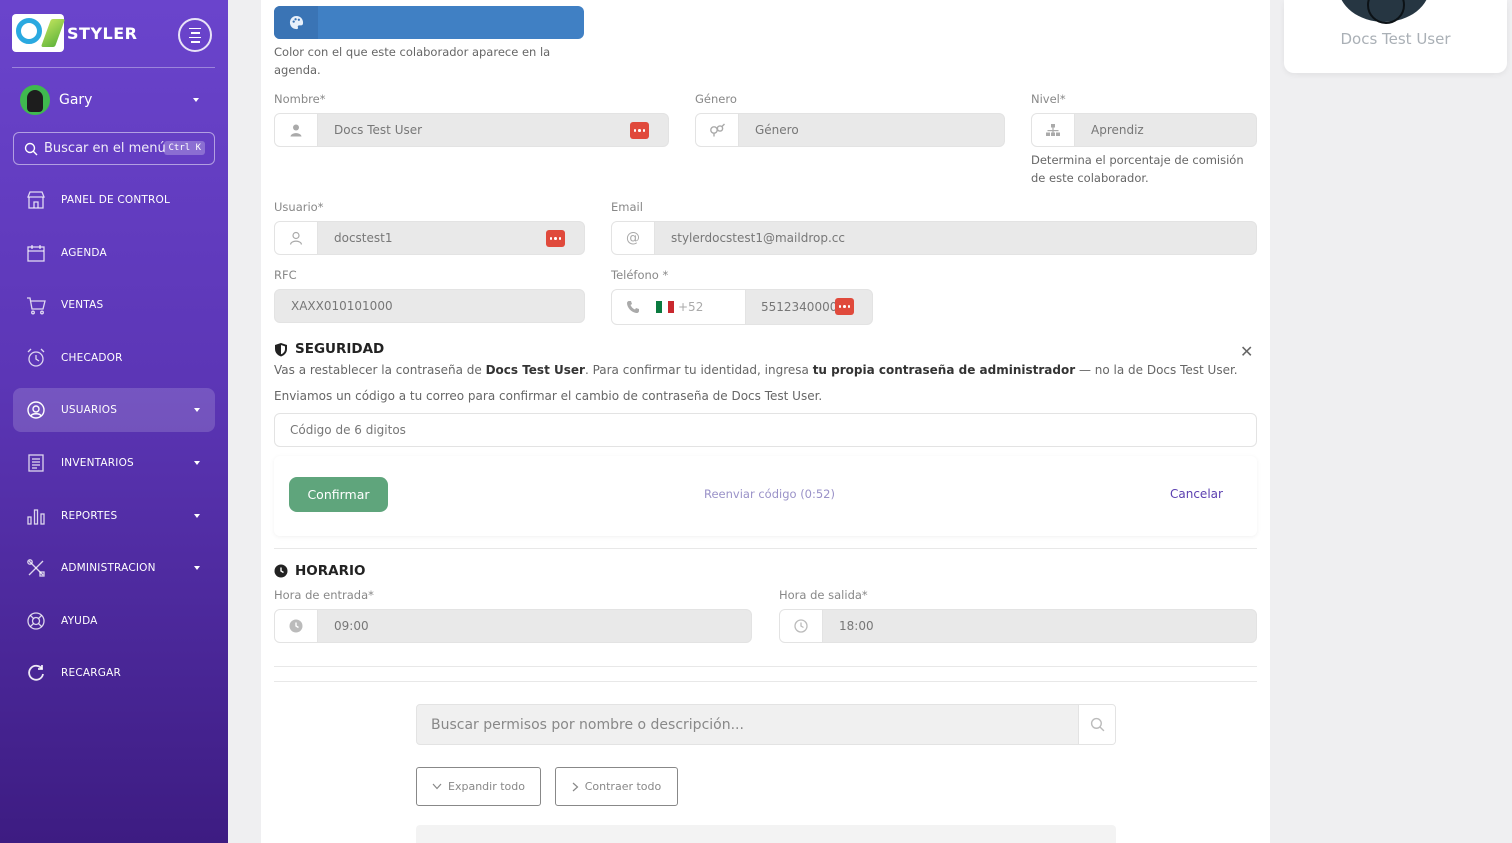  I want to click on sidebar-divider, so click(113, 67).